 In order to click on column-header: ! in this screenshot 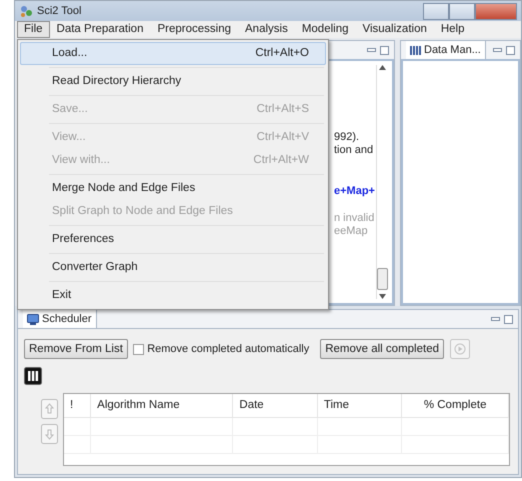, I will do `click(77, 406)`.